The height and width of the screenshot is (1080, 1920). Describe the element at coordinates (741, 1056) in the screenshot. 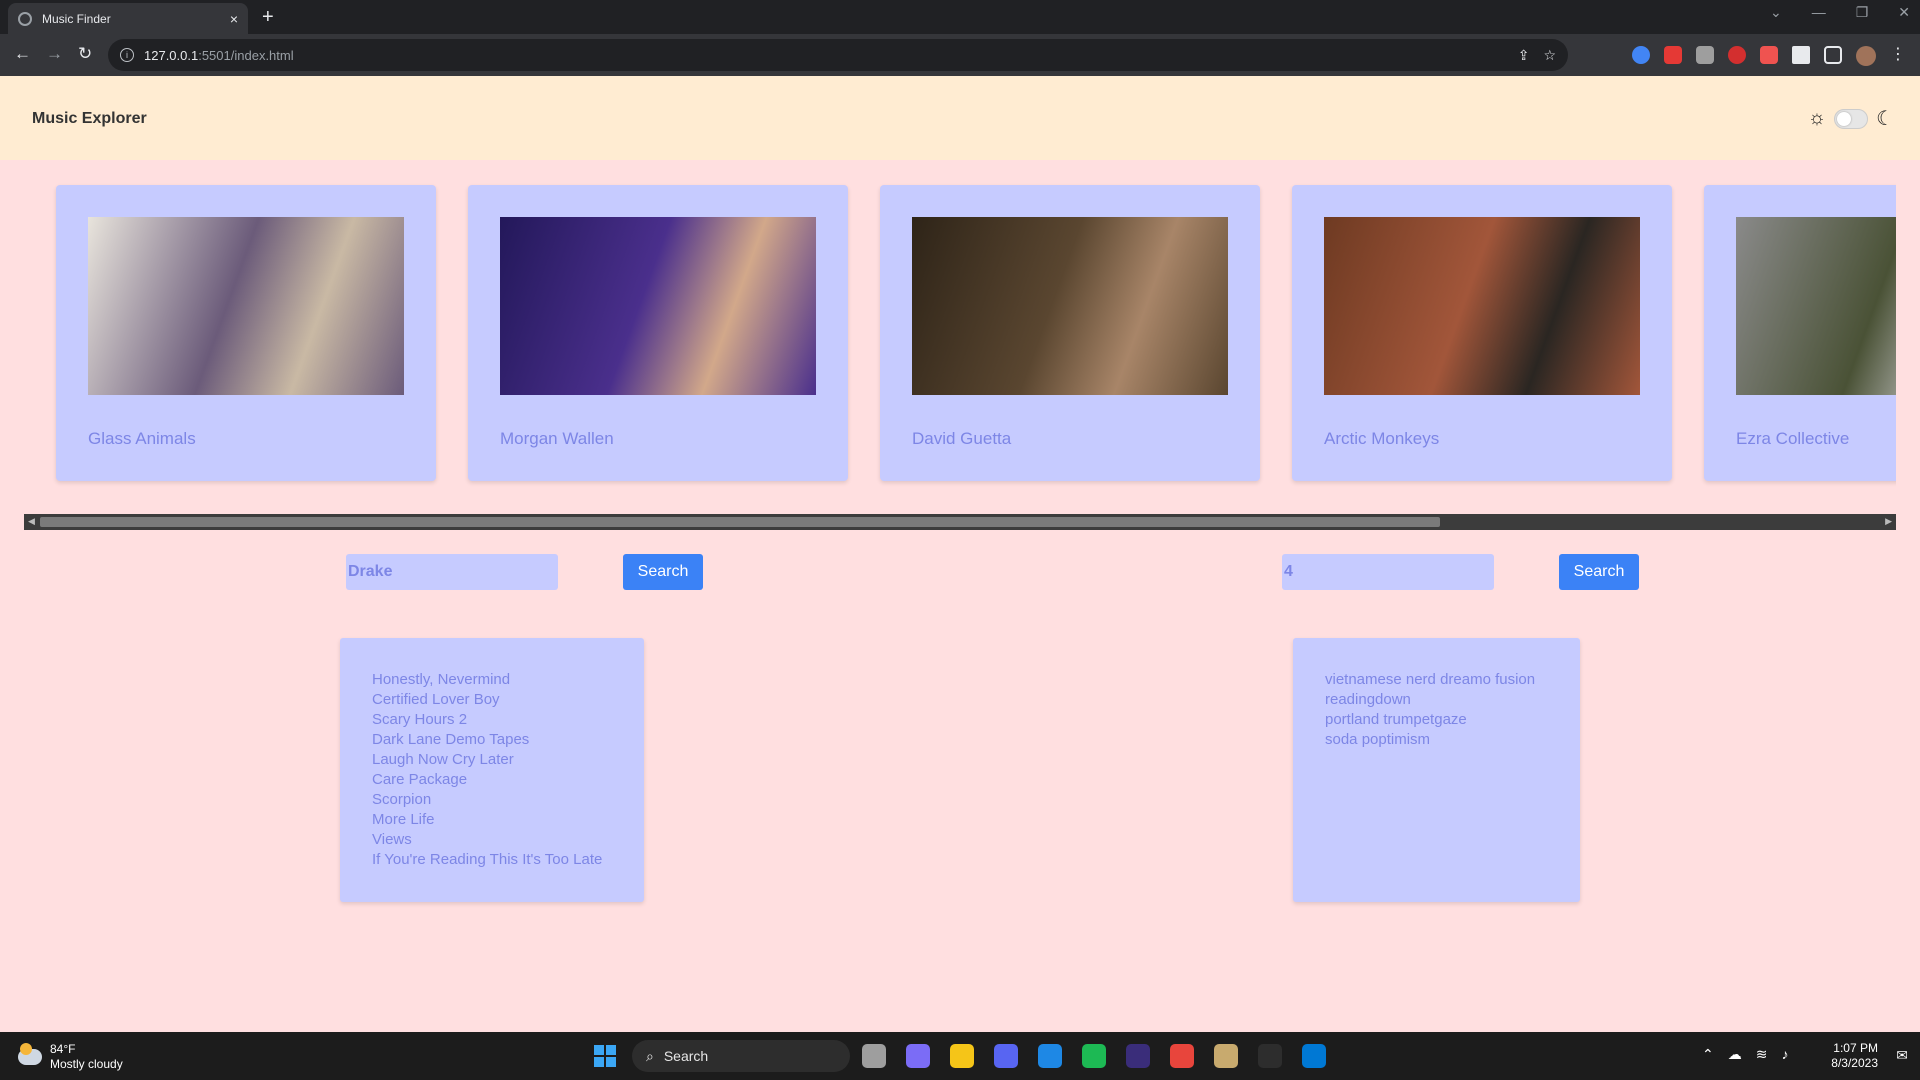

I see `taskbar-search: ⌕ Search` at that location.